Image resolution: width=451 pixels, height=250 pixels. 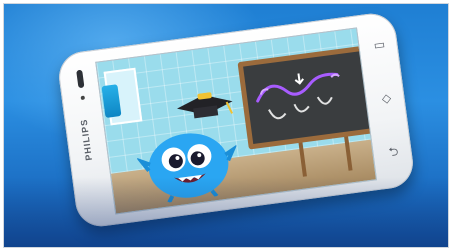 What do you see at coordinates (394, 152) in the screenshot?
I see `back-key-icon: ⮌` at bounding box center [394, 152].